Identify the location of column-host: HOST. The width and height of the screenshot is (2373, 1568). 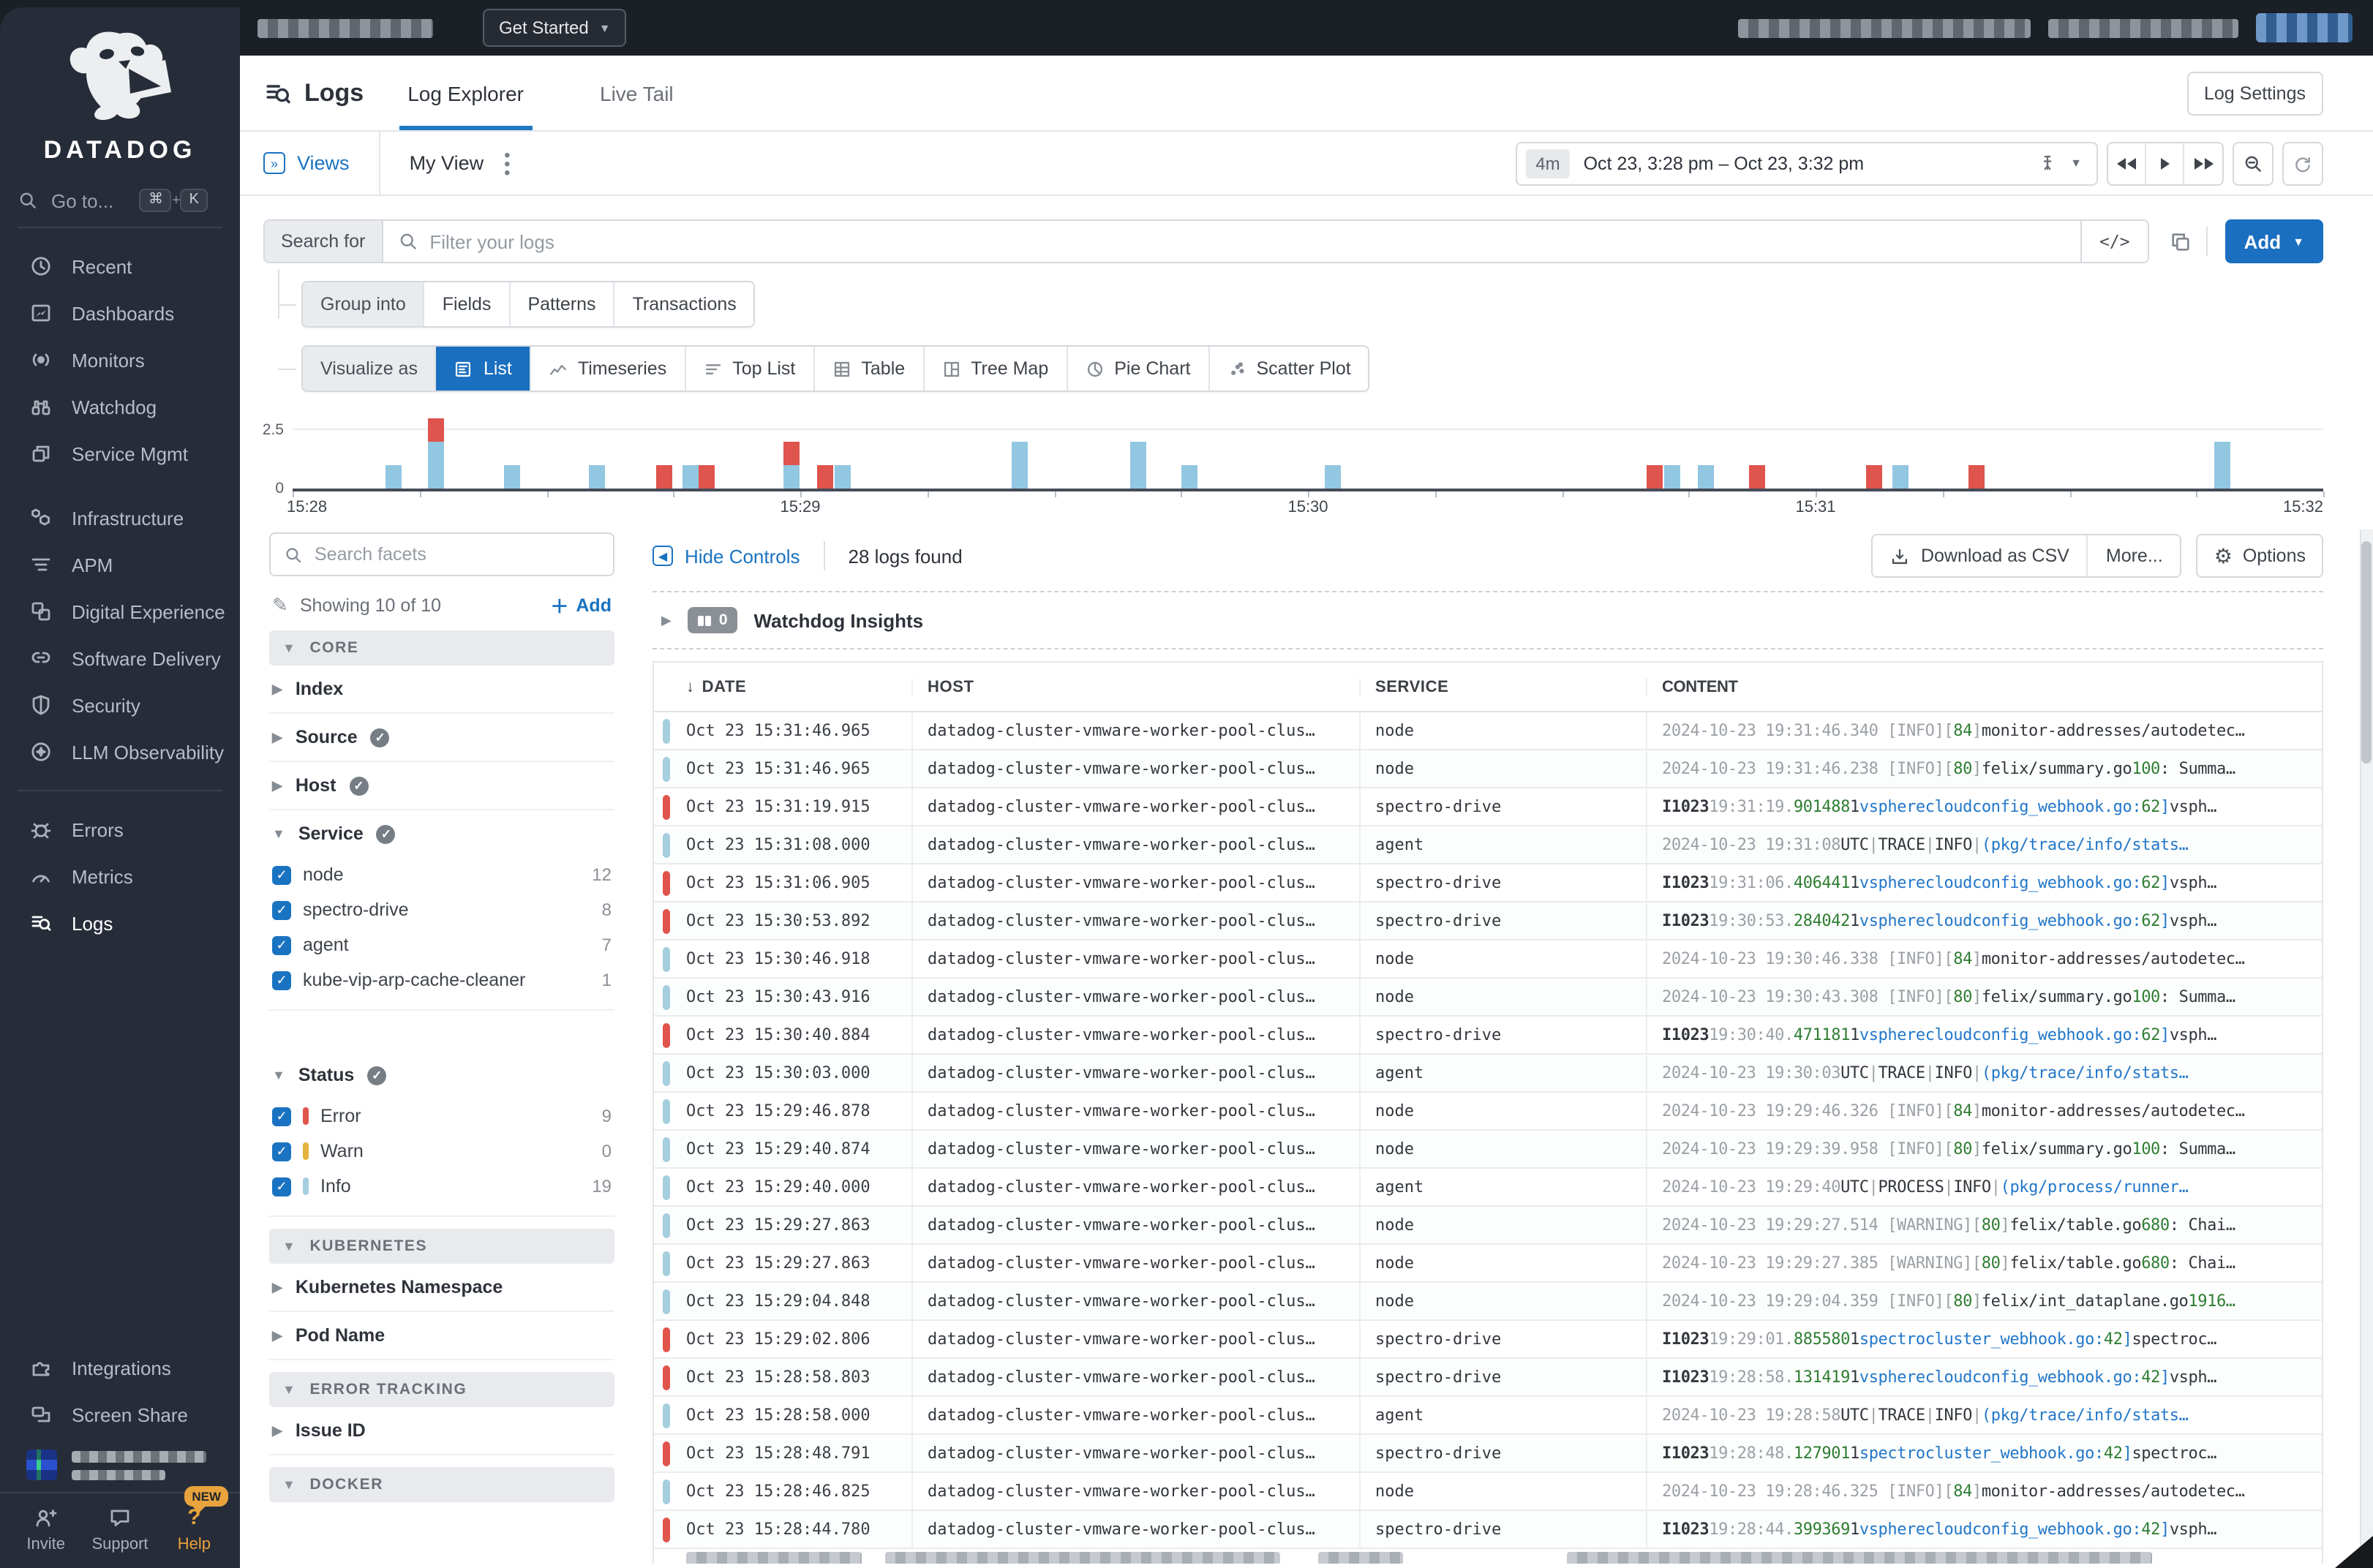
(1135, 687).